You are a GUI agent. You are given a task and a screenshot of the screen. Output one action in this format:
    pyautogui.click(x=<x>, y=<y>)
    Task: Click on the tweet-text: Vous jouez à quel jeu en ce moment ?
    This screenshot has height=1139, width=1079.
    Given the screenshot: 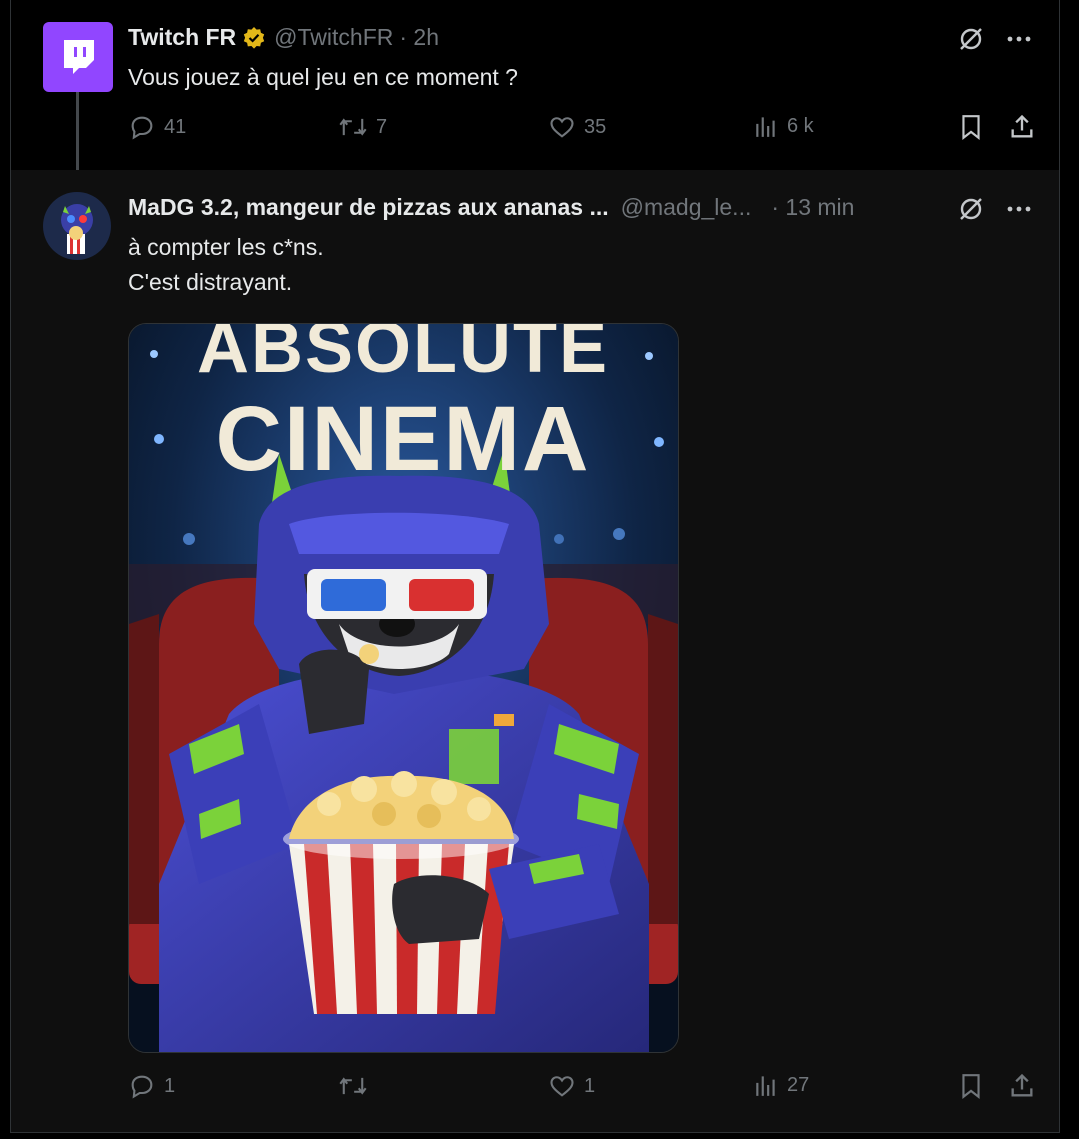 What is the action you would take?
    pyautogui.click(x=323, y=77)
    